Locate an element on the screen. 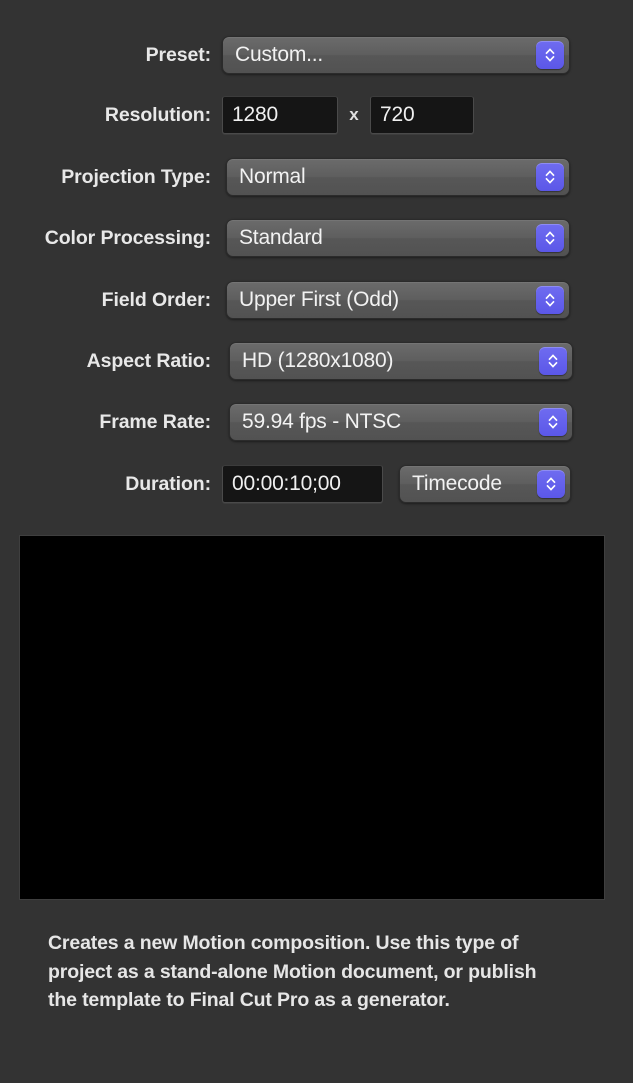 This screenshot has width=633, height=1083. projection-type-popup-button: Normal is located at coordinates (398, 177).